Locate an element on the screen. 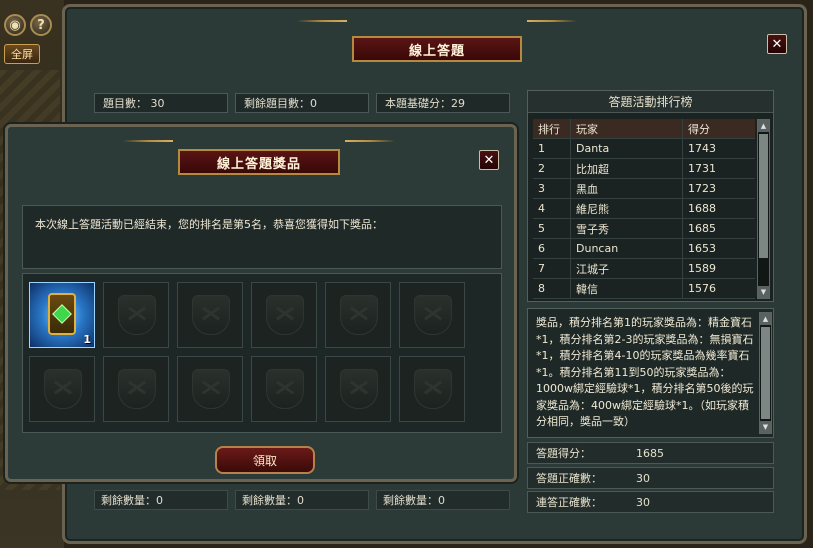  description-scrollbar: ▲ ▼ is located at coordinates (765, 373).